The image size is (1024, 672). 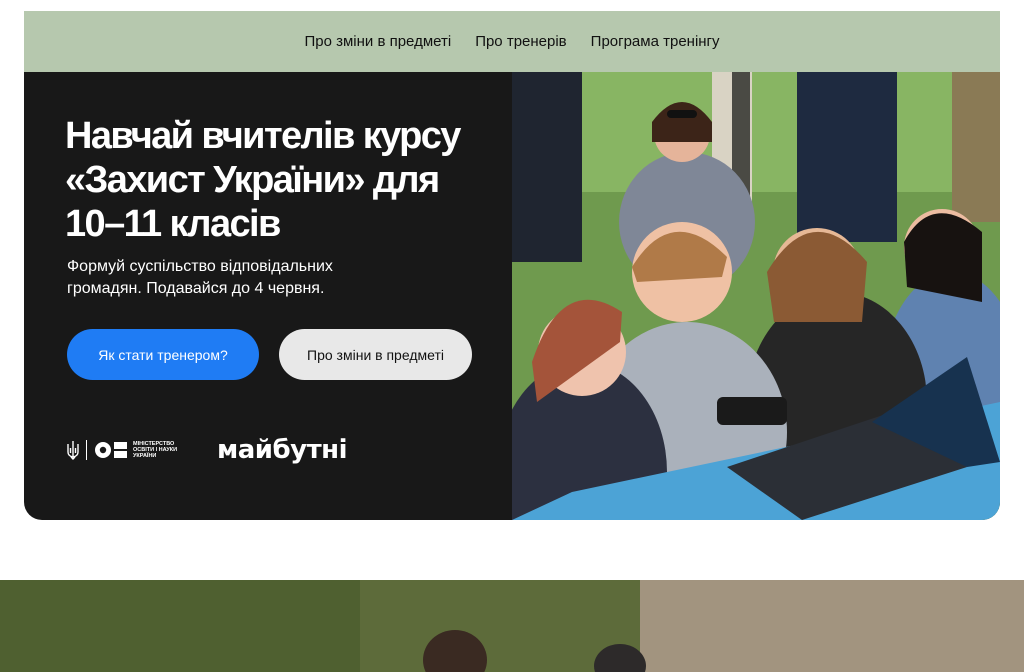 I want to click on subject-changes-button: Про зміни в предметі, so click(x=375, y=354).